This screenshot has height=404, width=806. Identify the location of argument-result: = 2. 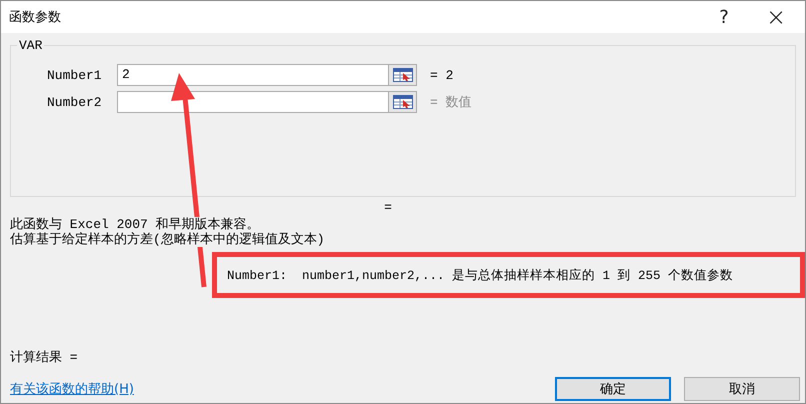
(442, 75).